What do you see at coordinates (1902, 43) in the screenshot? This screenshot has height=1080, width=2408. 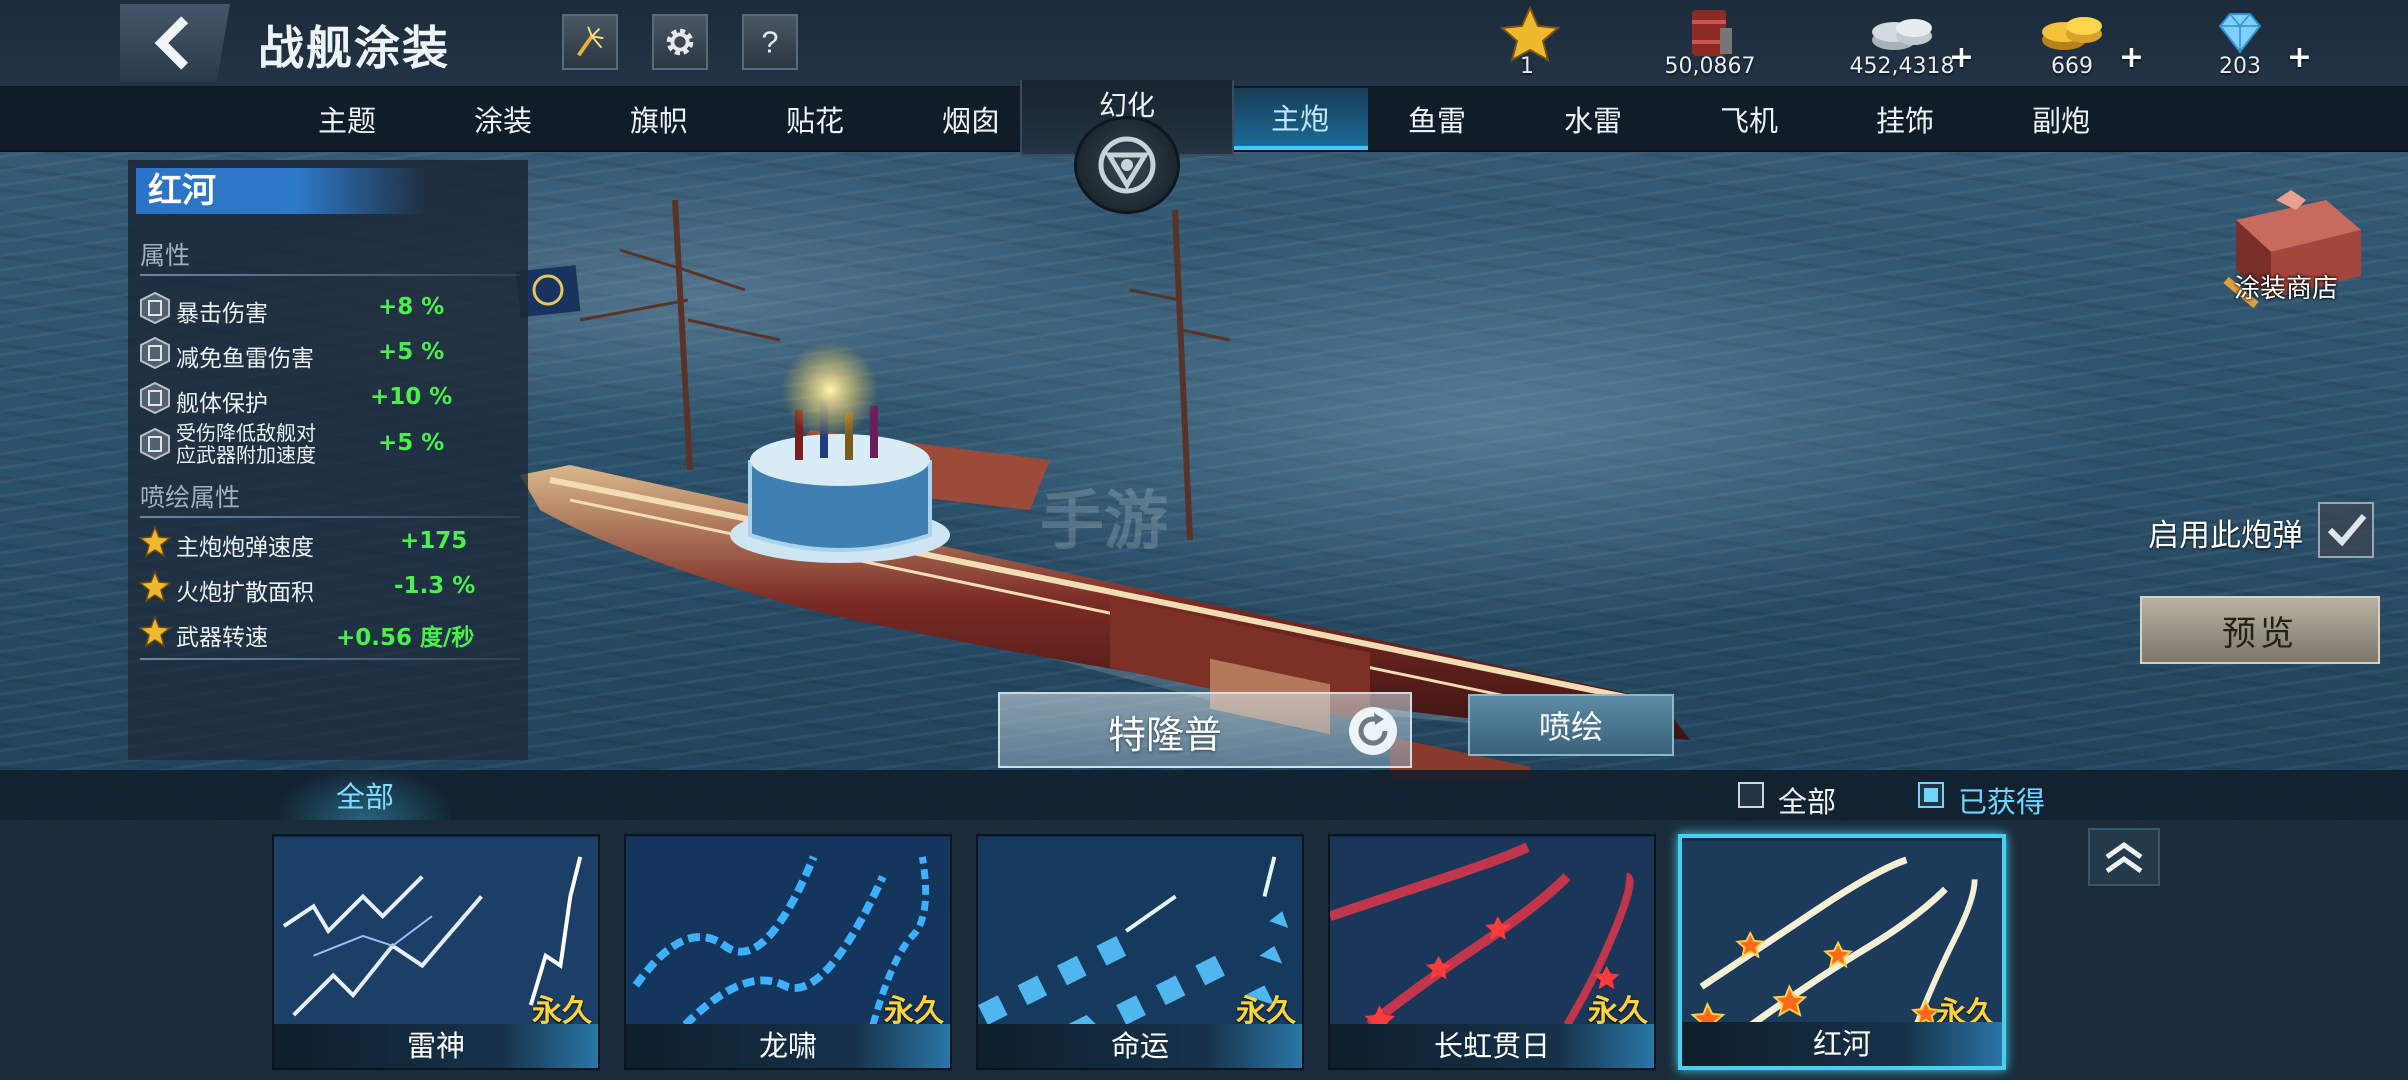 I see `resource-silver: 452,4318 +` at bounding box center [1902, 43].